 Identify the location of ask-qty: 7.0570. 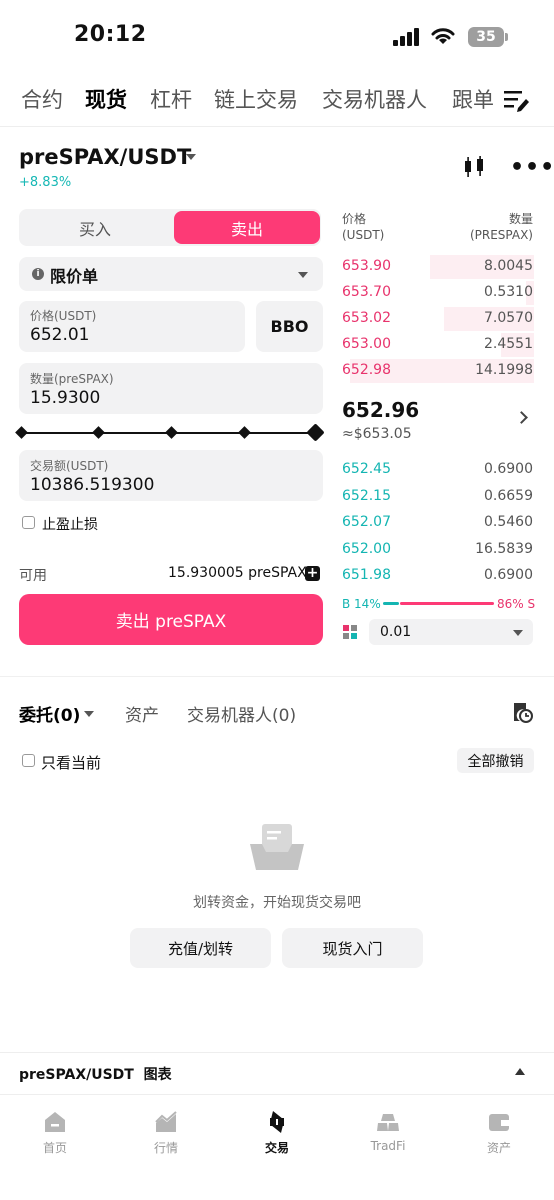
(508, 318).